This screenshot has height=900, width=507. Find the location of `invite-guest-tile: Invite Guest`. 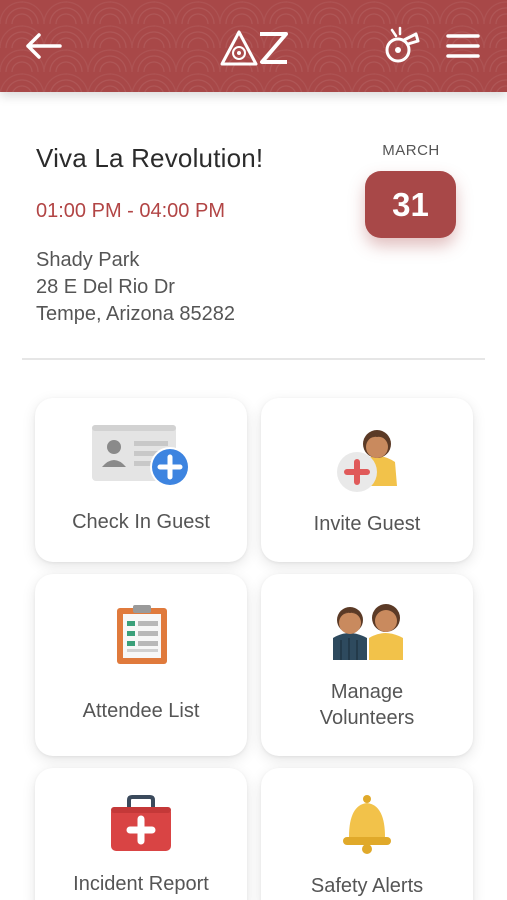

invite-guest-tile: Invite Guest is located at coordinates (367, 480).